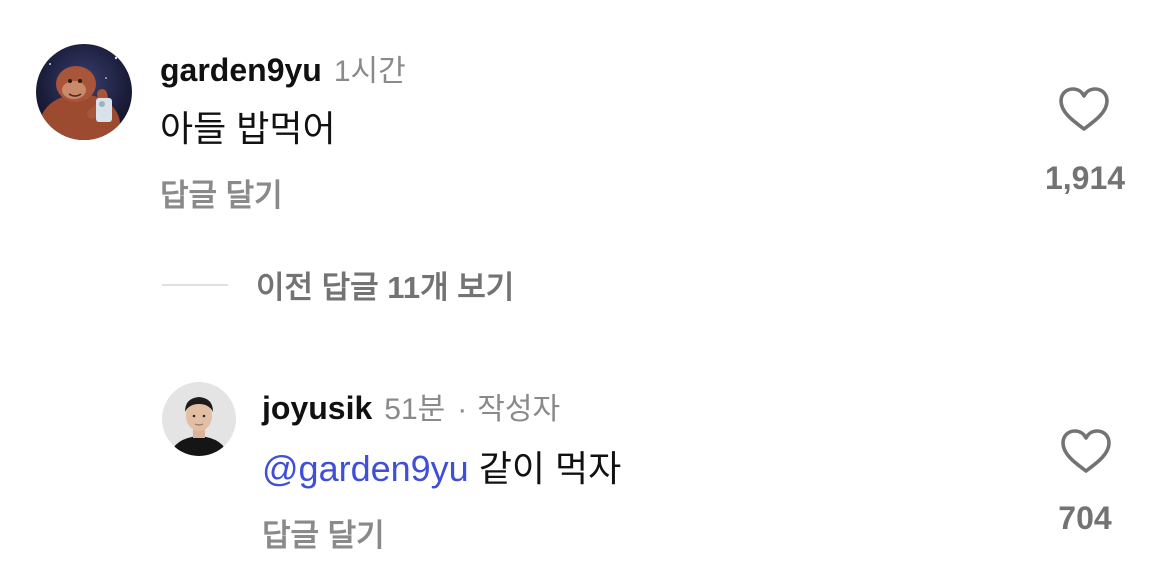 This screenshot has width=1170, height=584. What do you see at coordinates (248, 128) in the screenshot?
I see `comment-text: 아들 밥먹어` at bounding box center [248, 128].